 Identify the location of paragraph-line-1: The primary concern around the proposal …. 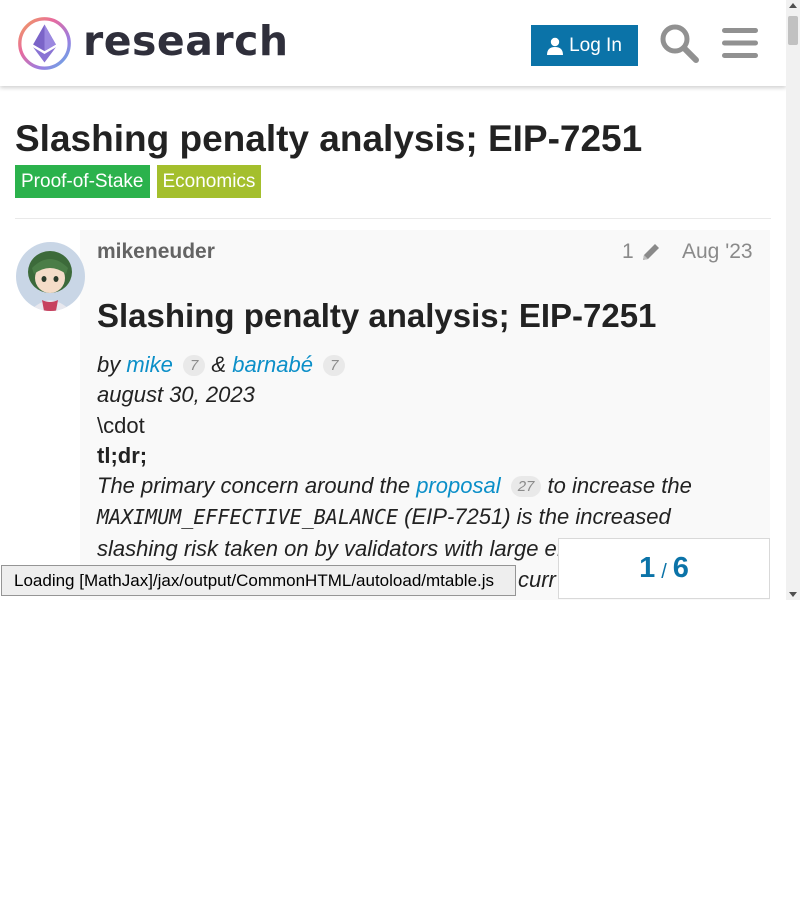
(394, 486).